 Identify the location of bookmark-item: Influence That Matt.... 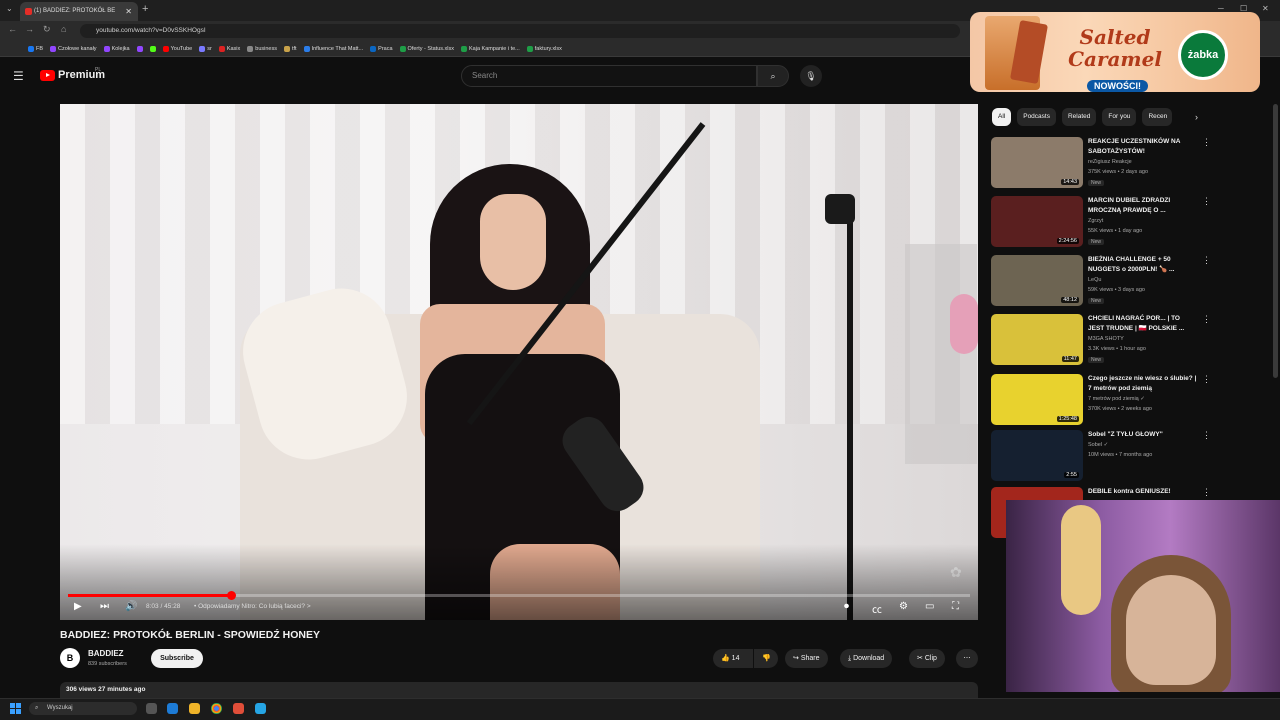
(333, 48).